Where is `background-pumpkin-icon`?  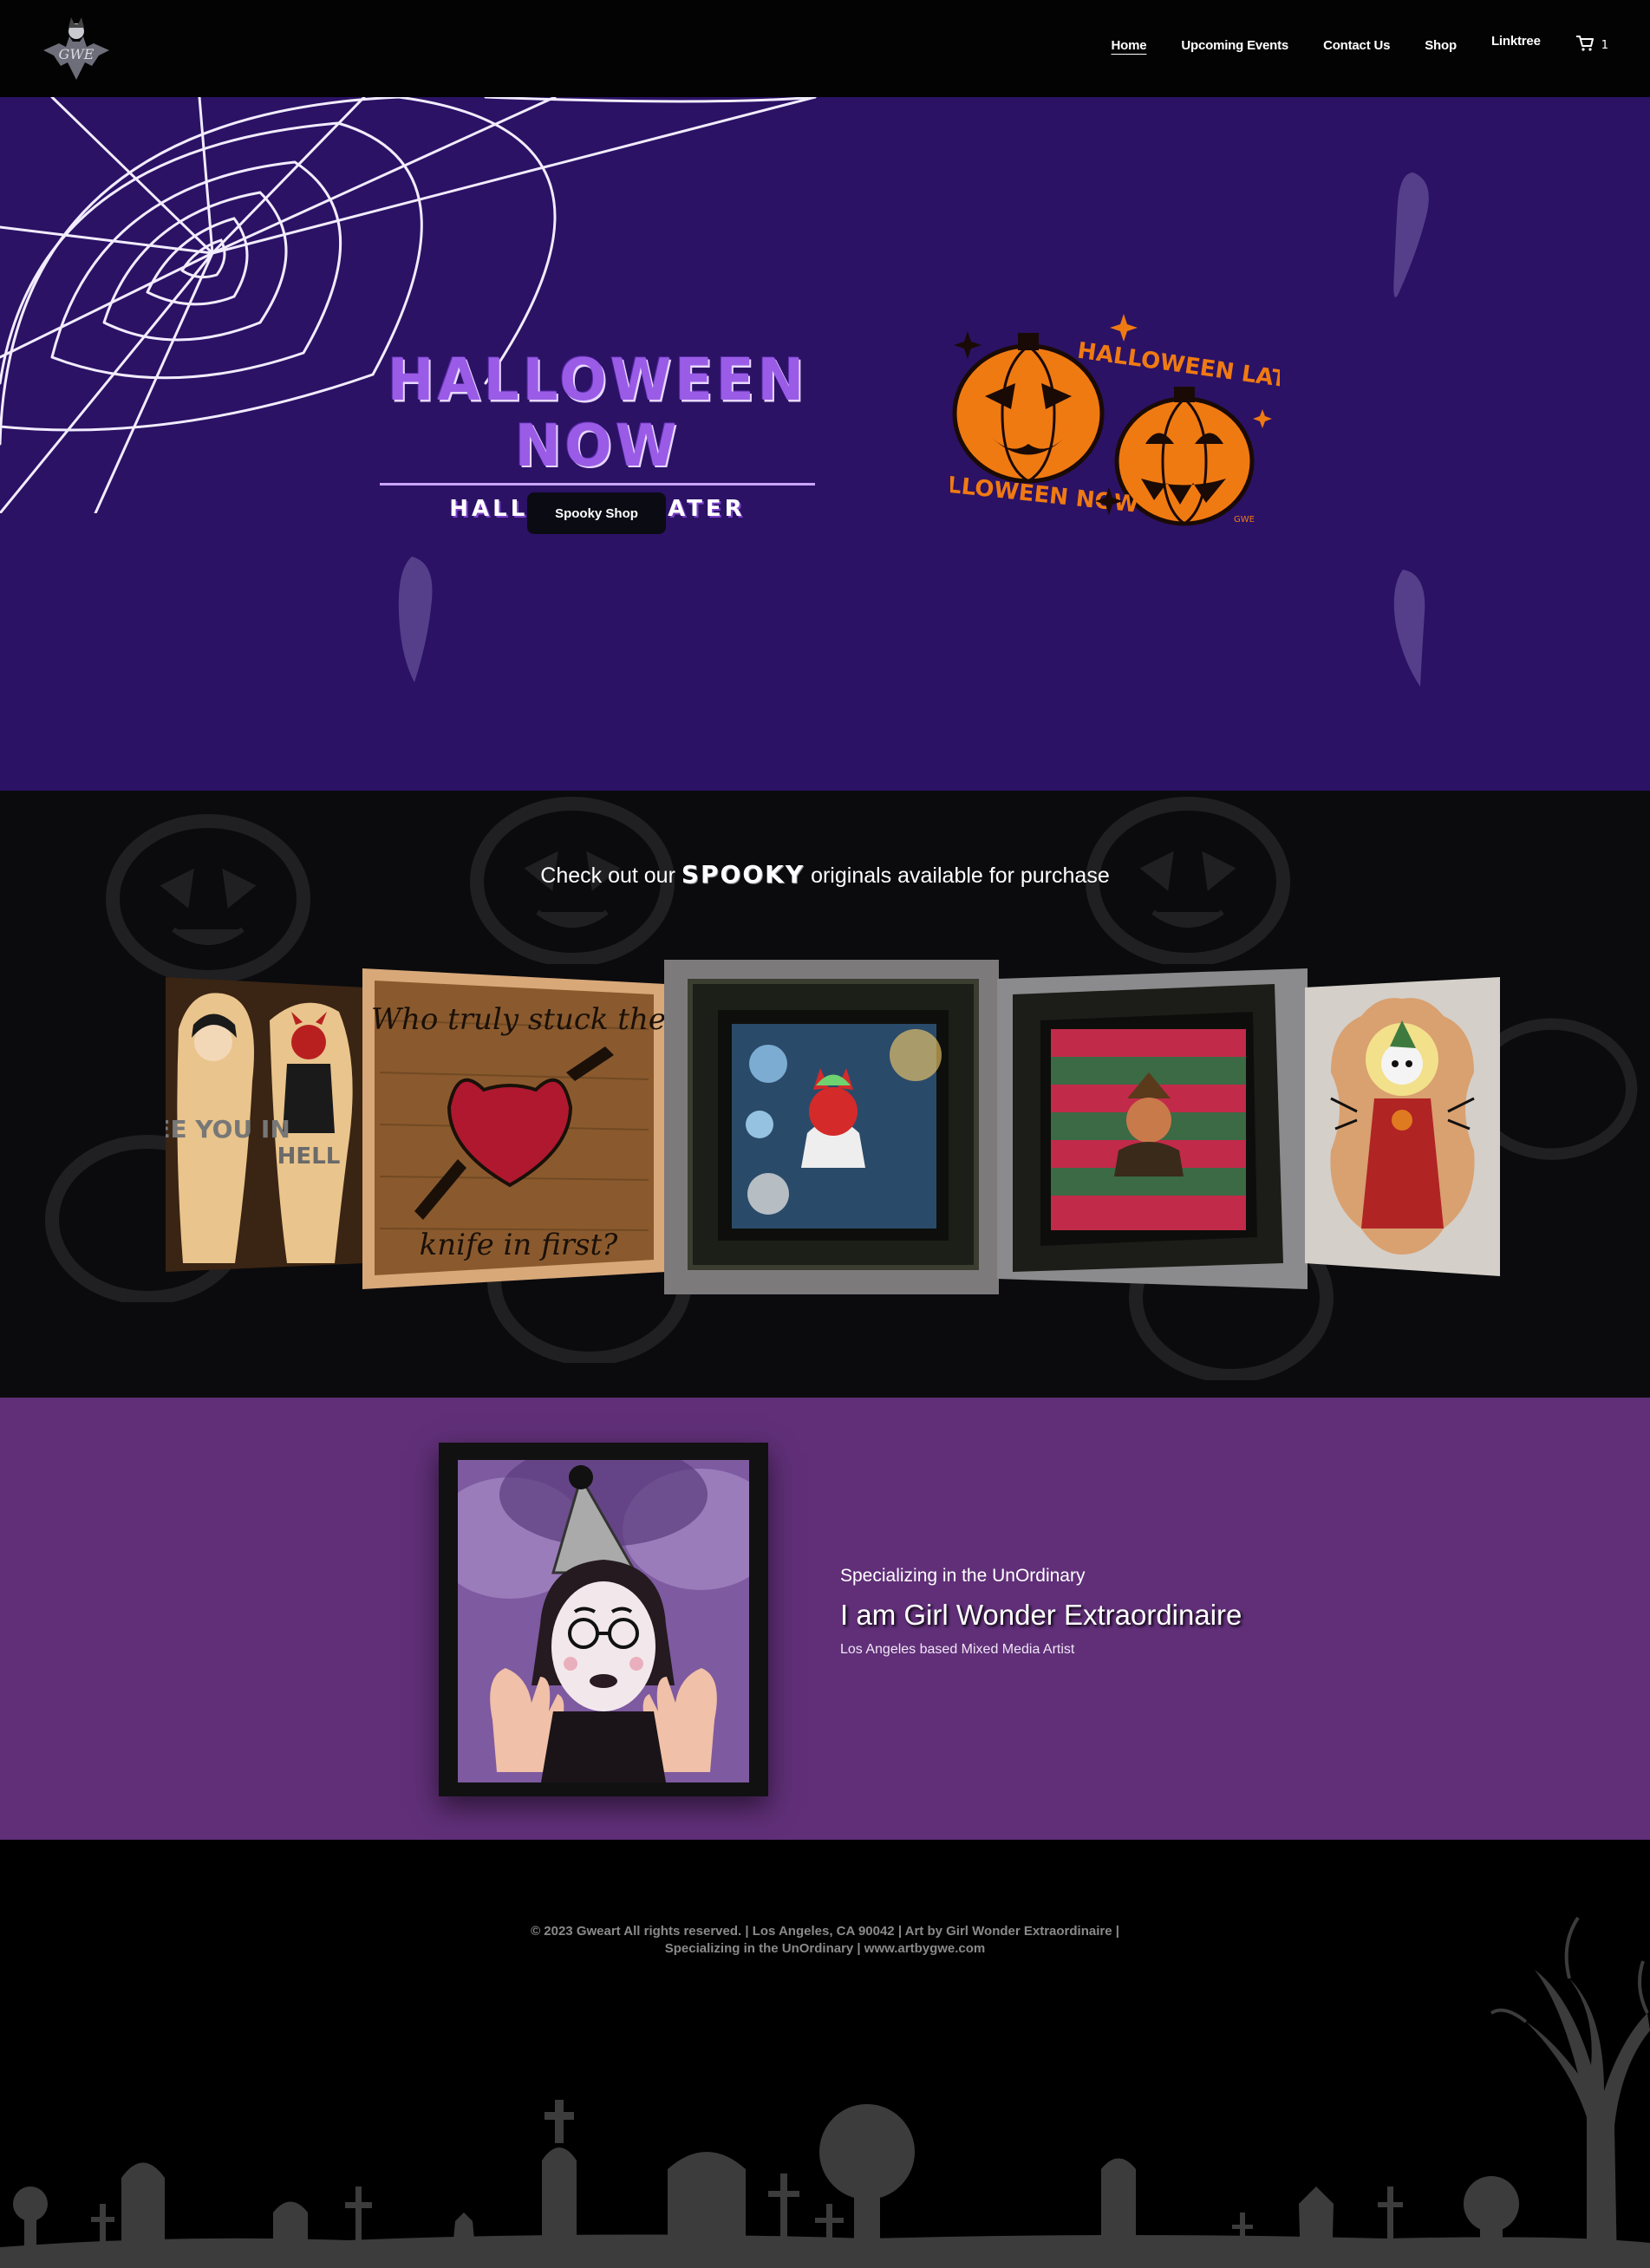
background-pumpkin-icon is located at coordinates (208, 898).